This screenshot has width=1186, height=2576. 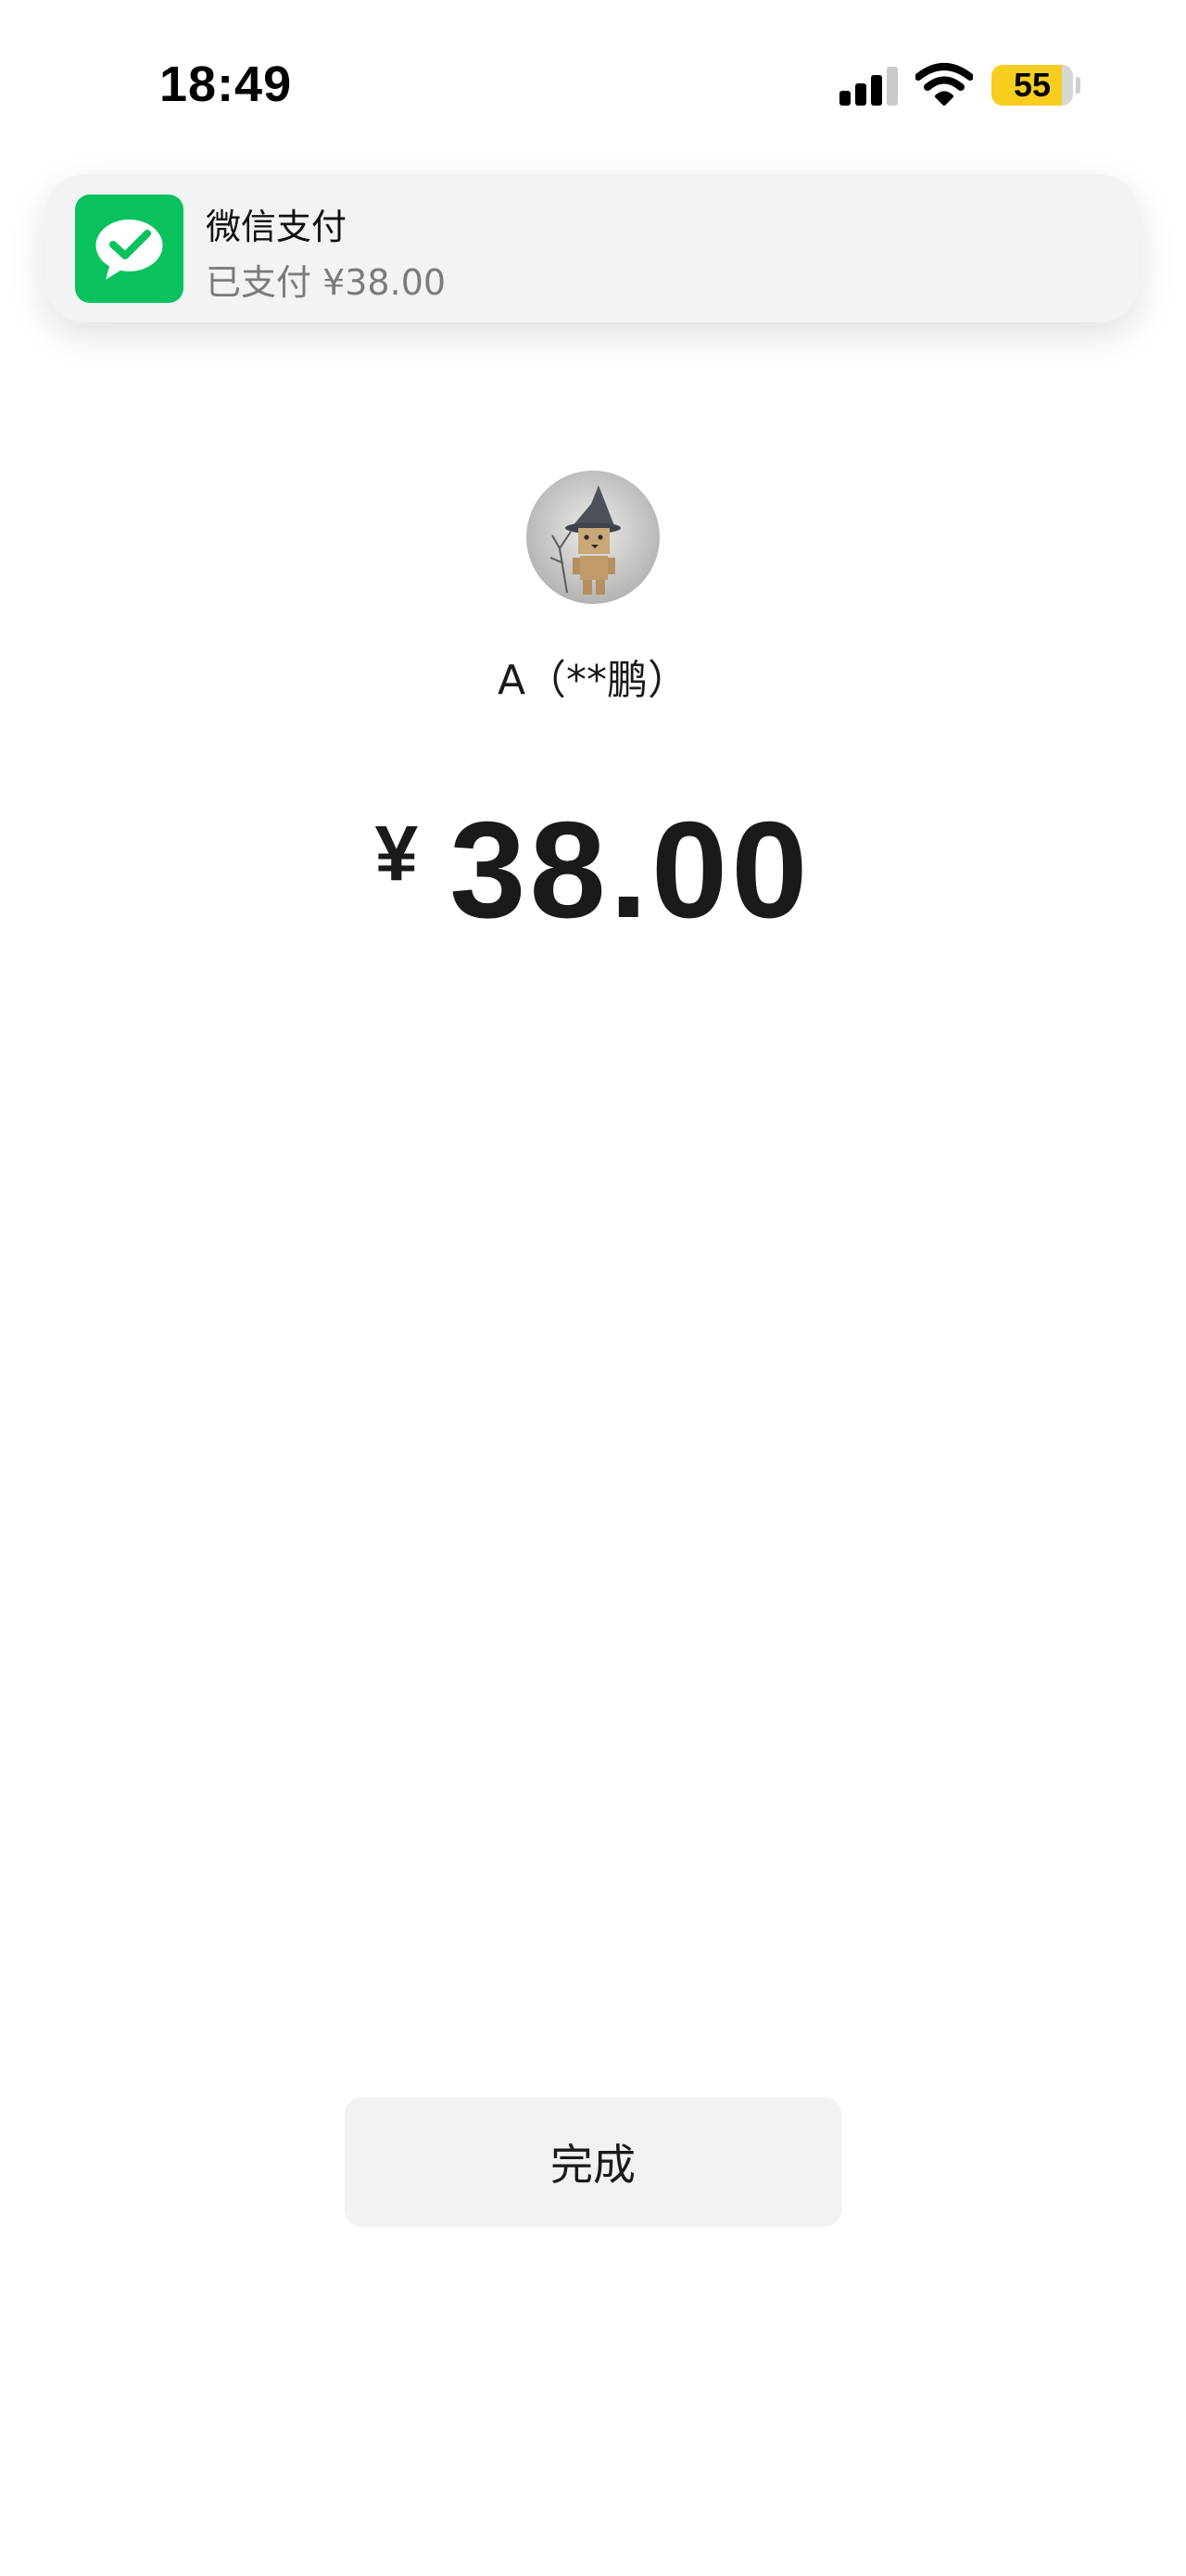 I want to click on battery-nub, so click(x=1078, y=85).